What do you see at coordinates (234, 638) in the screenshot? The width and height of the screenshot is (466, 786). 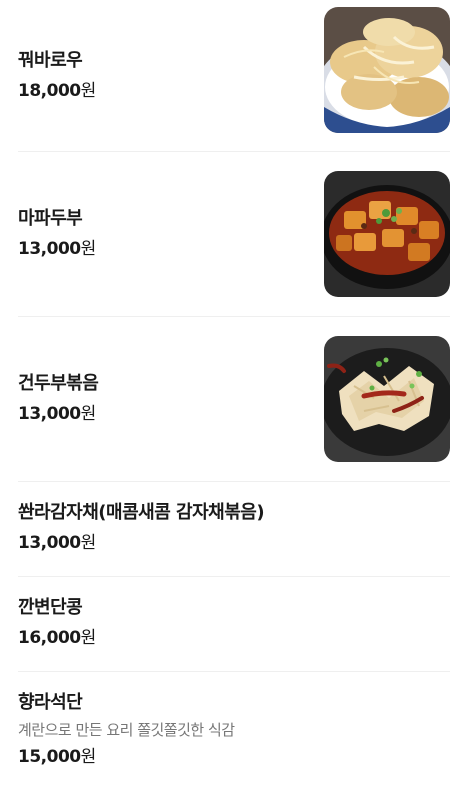 I see `menu-item-price: 16,000원` at bounding box center [234, 638].